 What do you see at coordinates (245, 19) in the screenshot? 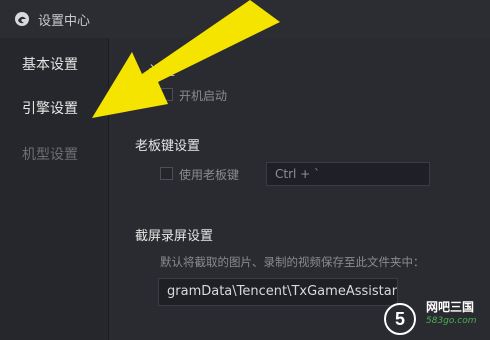
I see `title-bar: 设置中心` at bounding box center [245, 19].